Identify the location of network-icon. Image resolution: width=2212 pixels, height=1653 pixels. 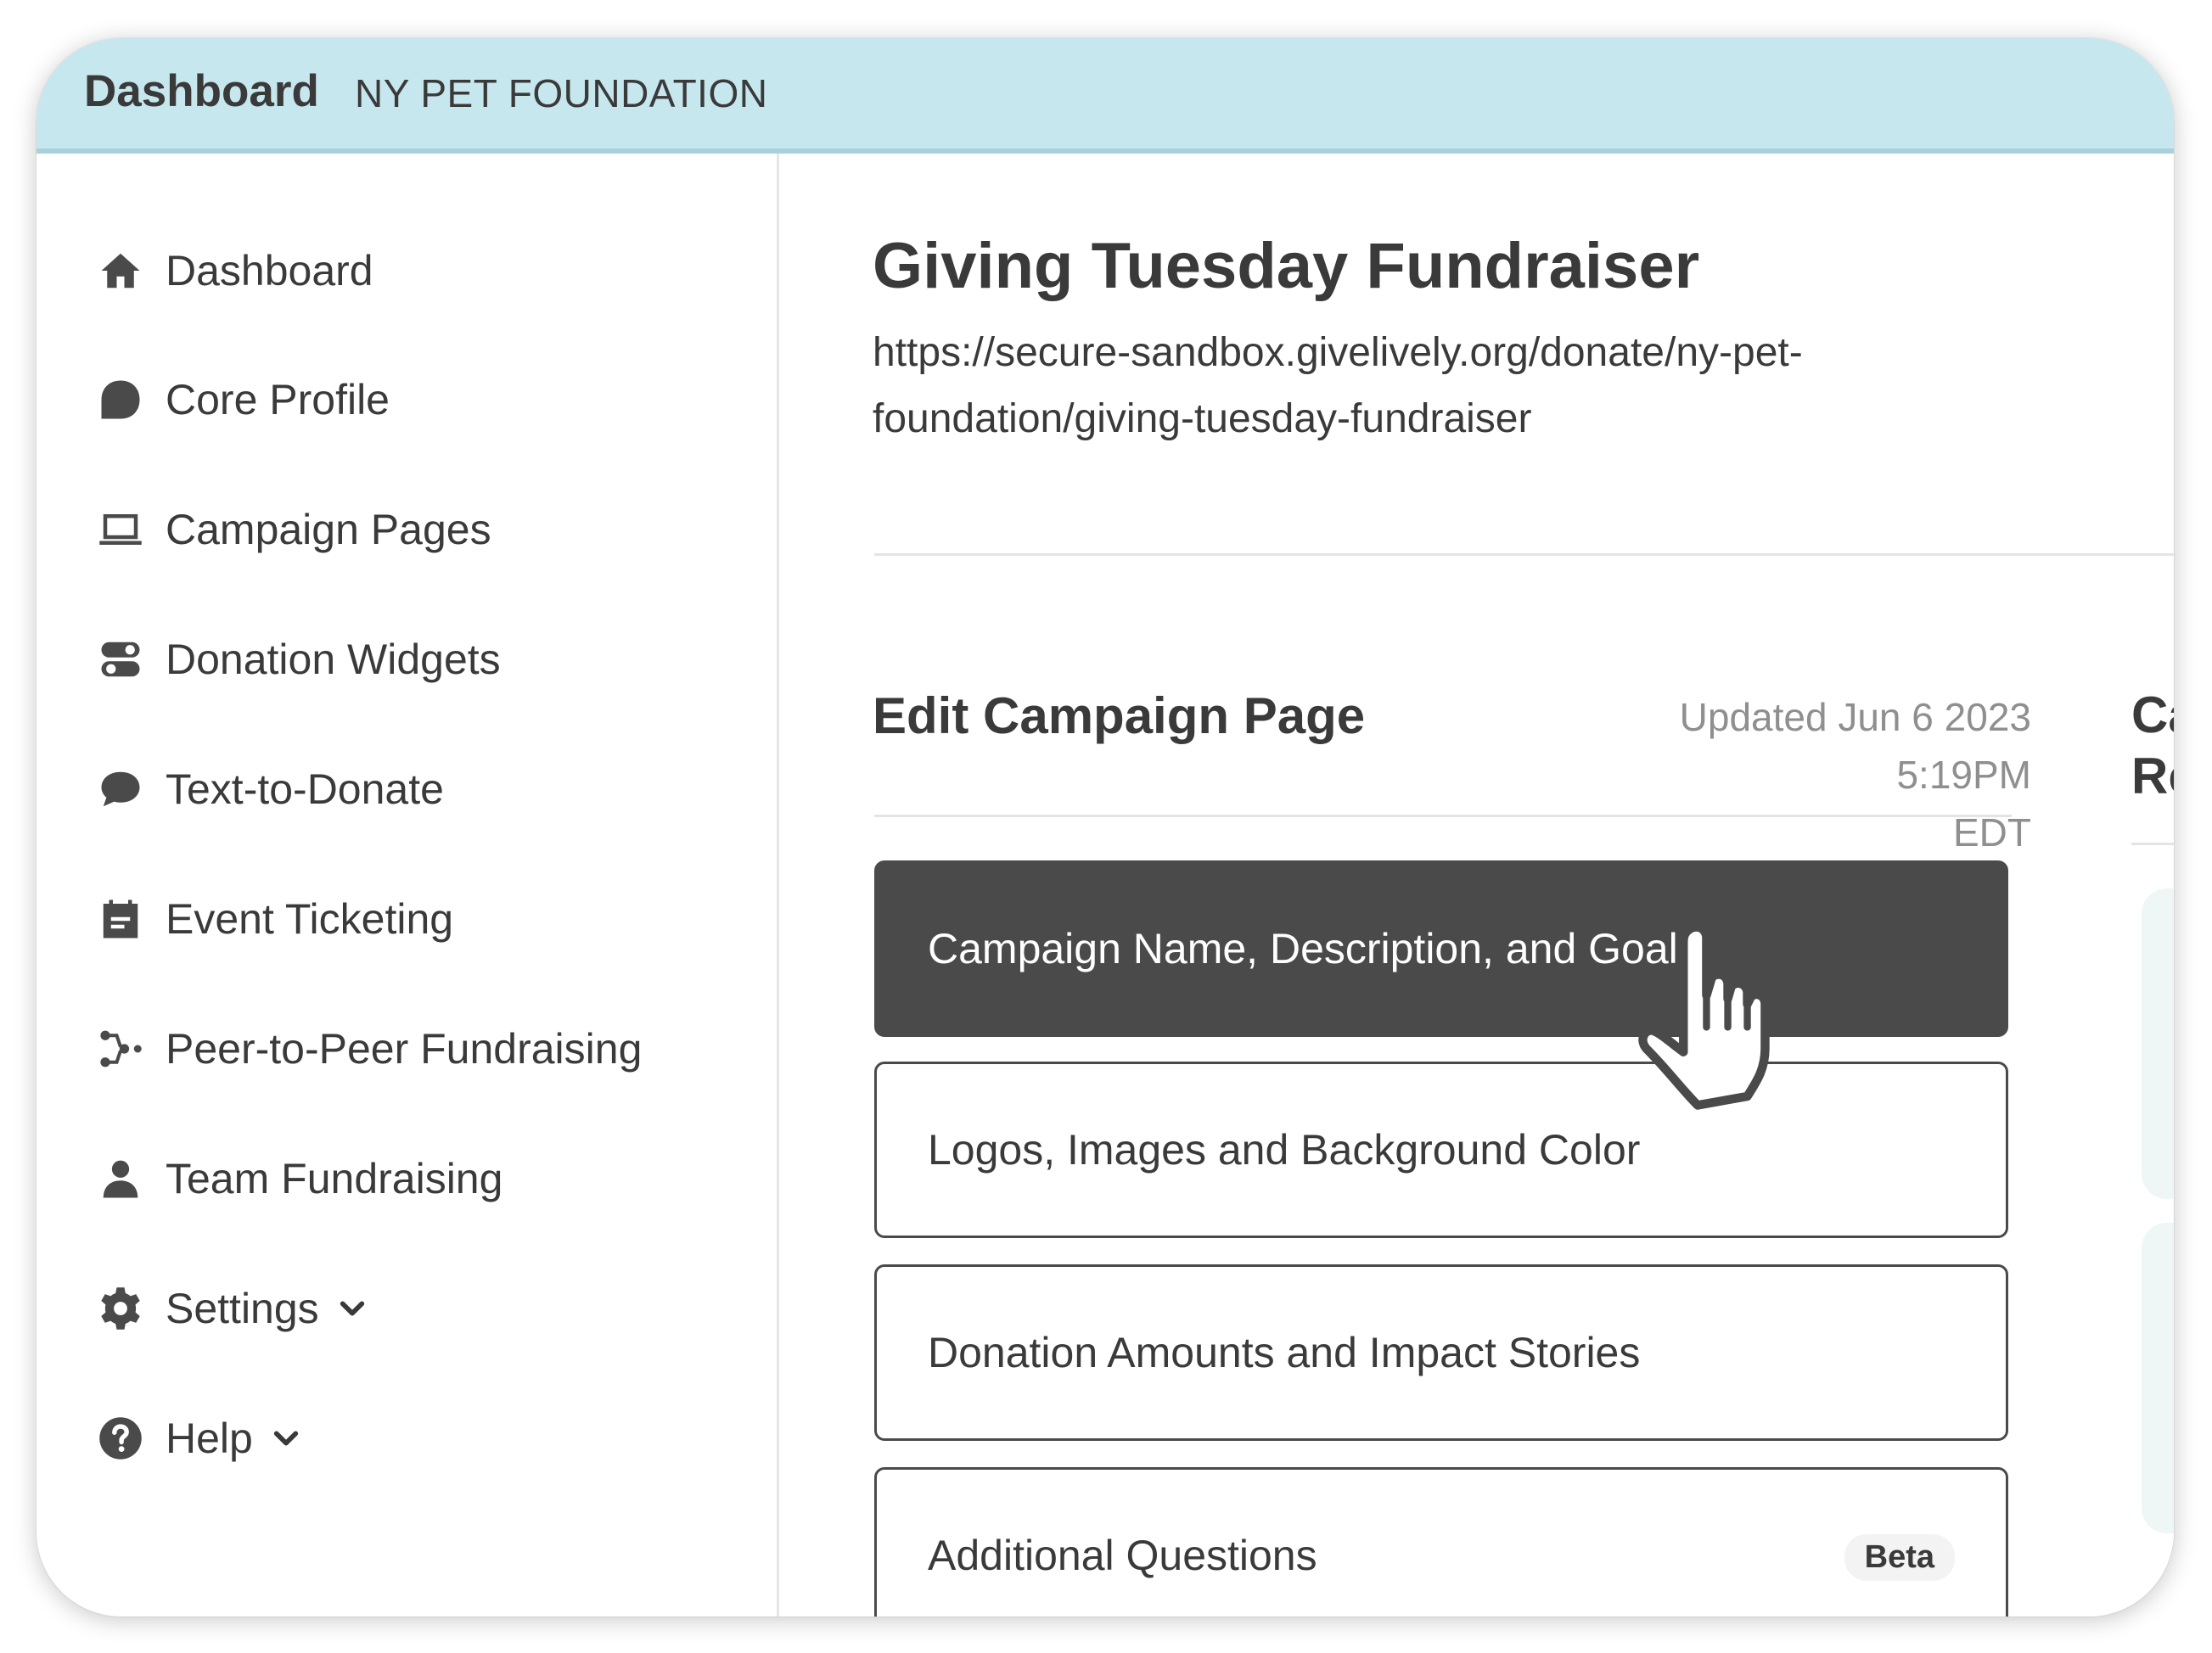
(121, 1048).